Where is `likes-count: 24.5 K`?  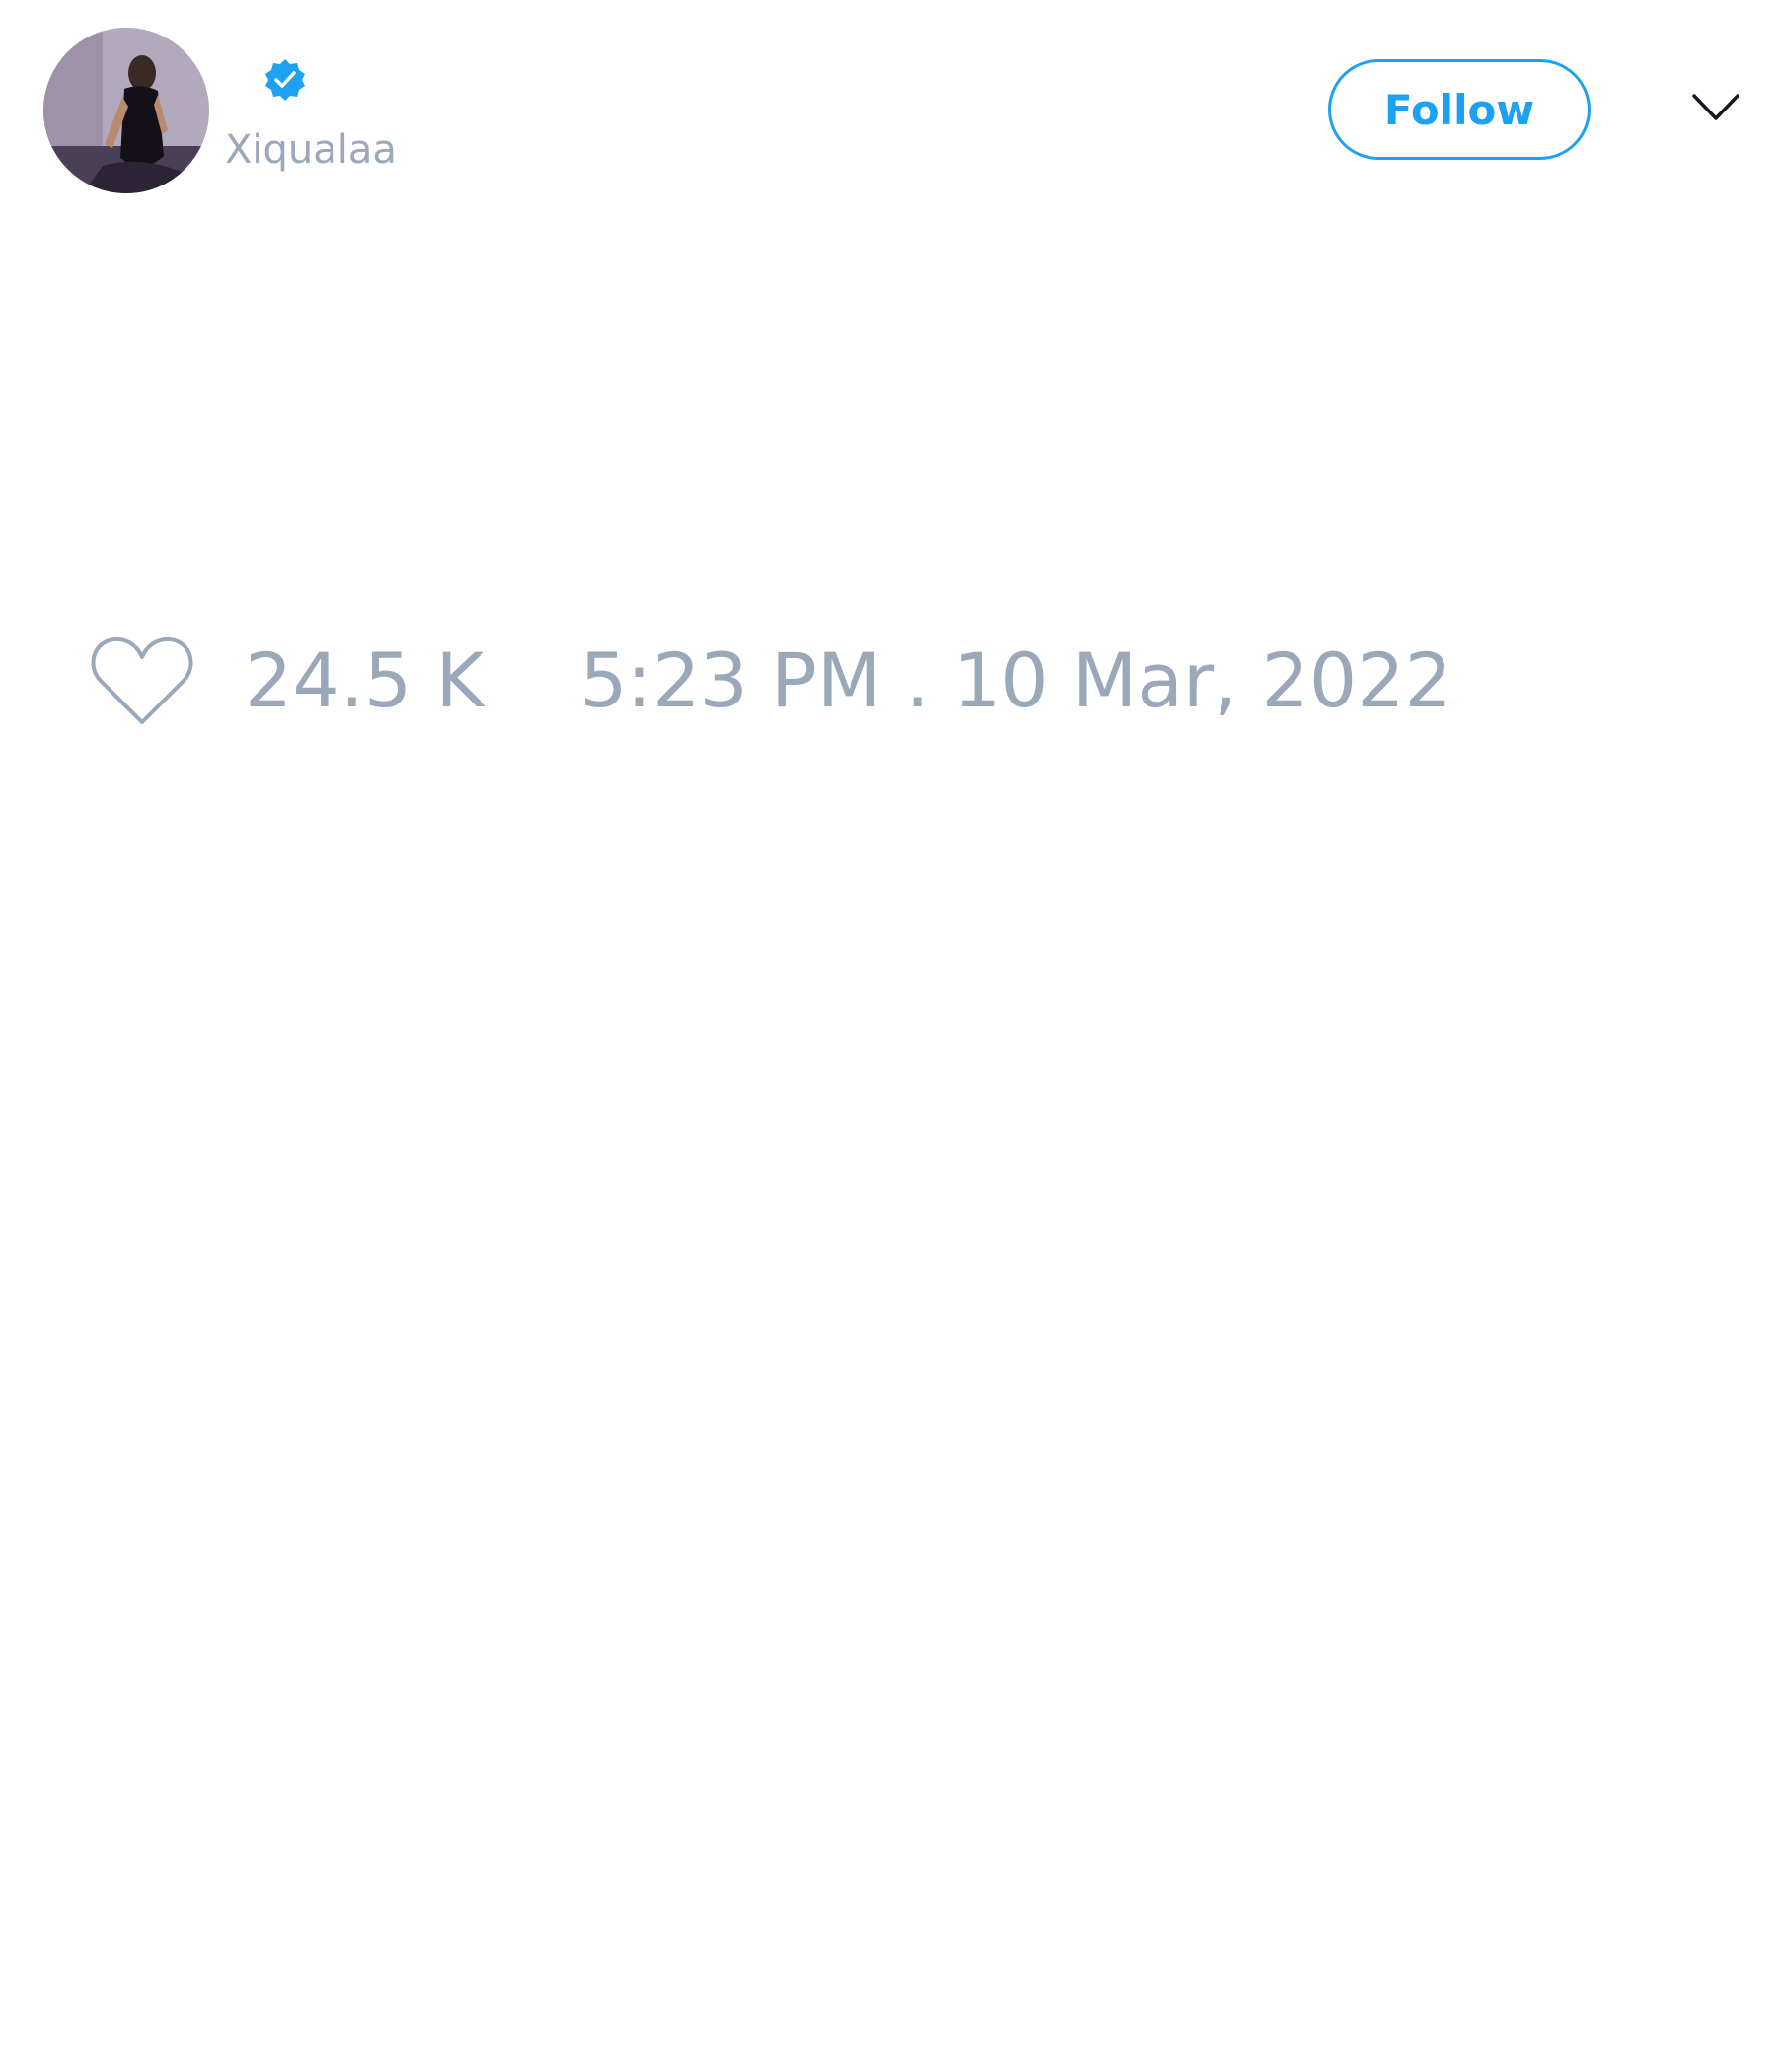
likes-count: 24.5 K is located at coordinates (365, 680).